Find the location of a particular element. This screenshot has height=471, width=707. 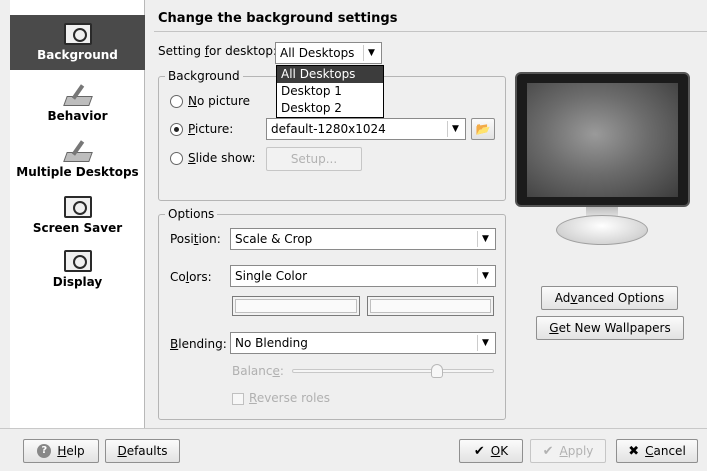

slideshow-radio: Slide show: is located at coordinates (213, 158).